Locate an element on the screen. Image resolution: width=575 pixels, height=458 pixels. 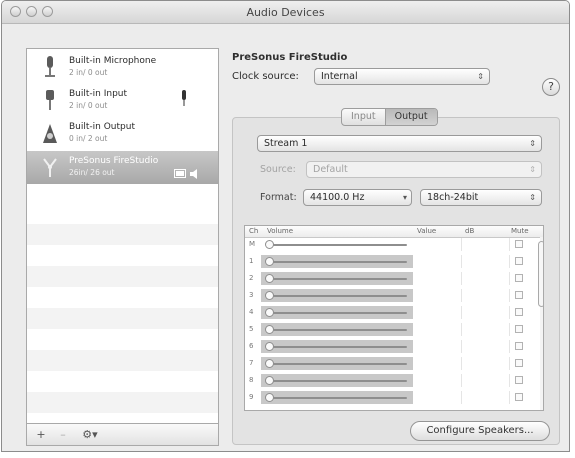
remove-device-button: – is located at coordinates (63, 434).